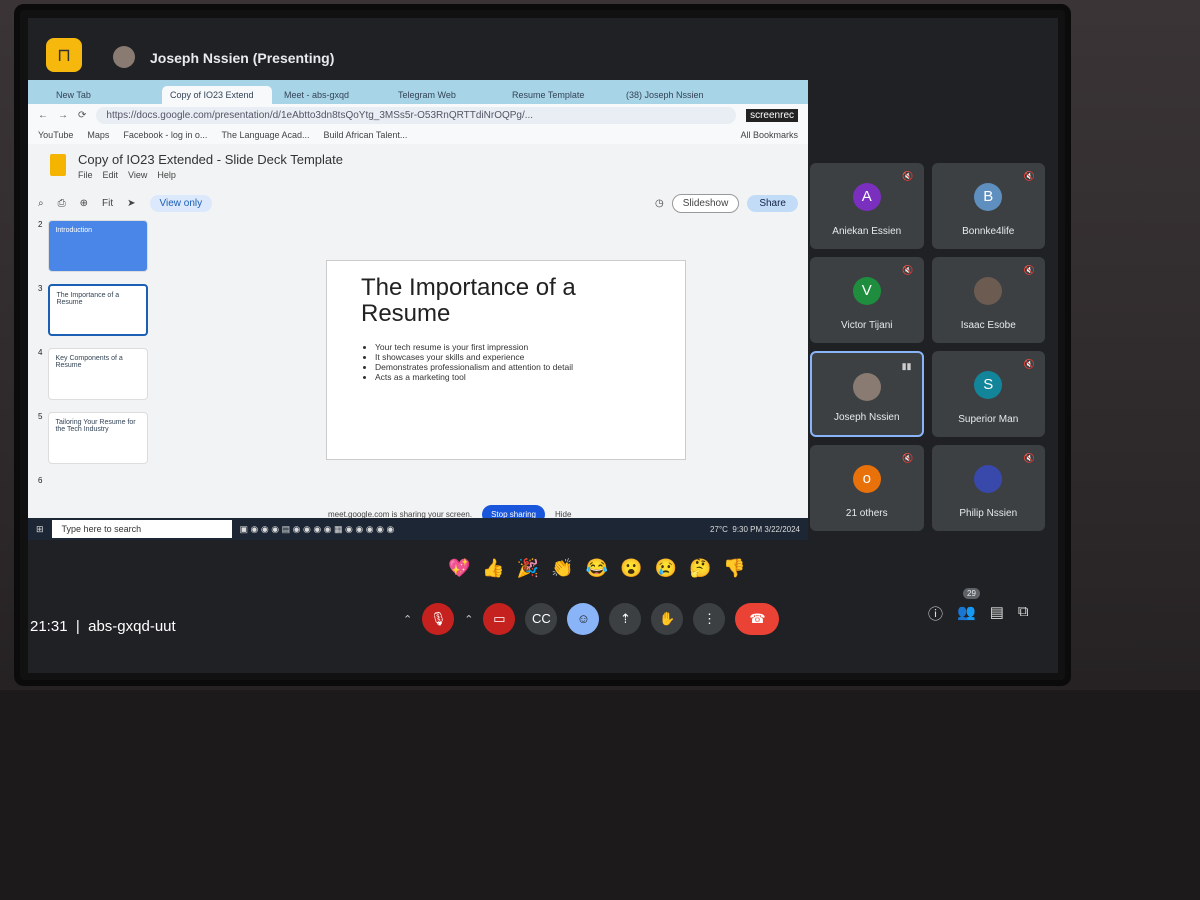 The width and height of the screenshot is (1200, 900). Describe the element at coordinates (583, 619) in the screenshot. I see `emoji-button: ☺` at that location.